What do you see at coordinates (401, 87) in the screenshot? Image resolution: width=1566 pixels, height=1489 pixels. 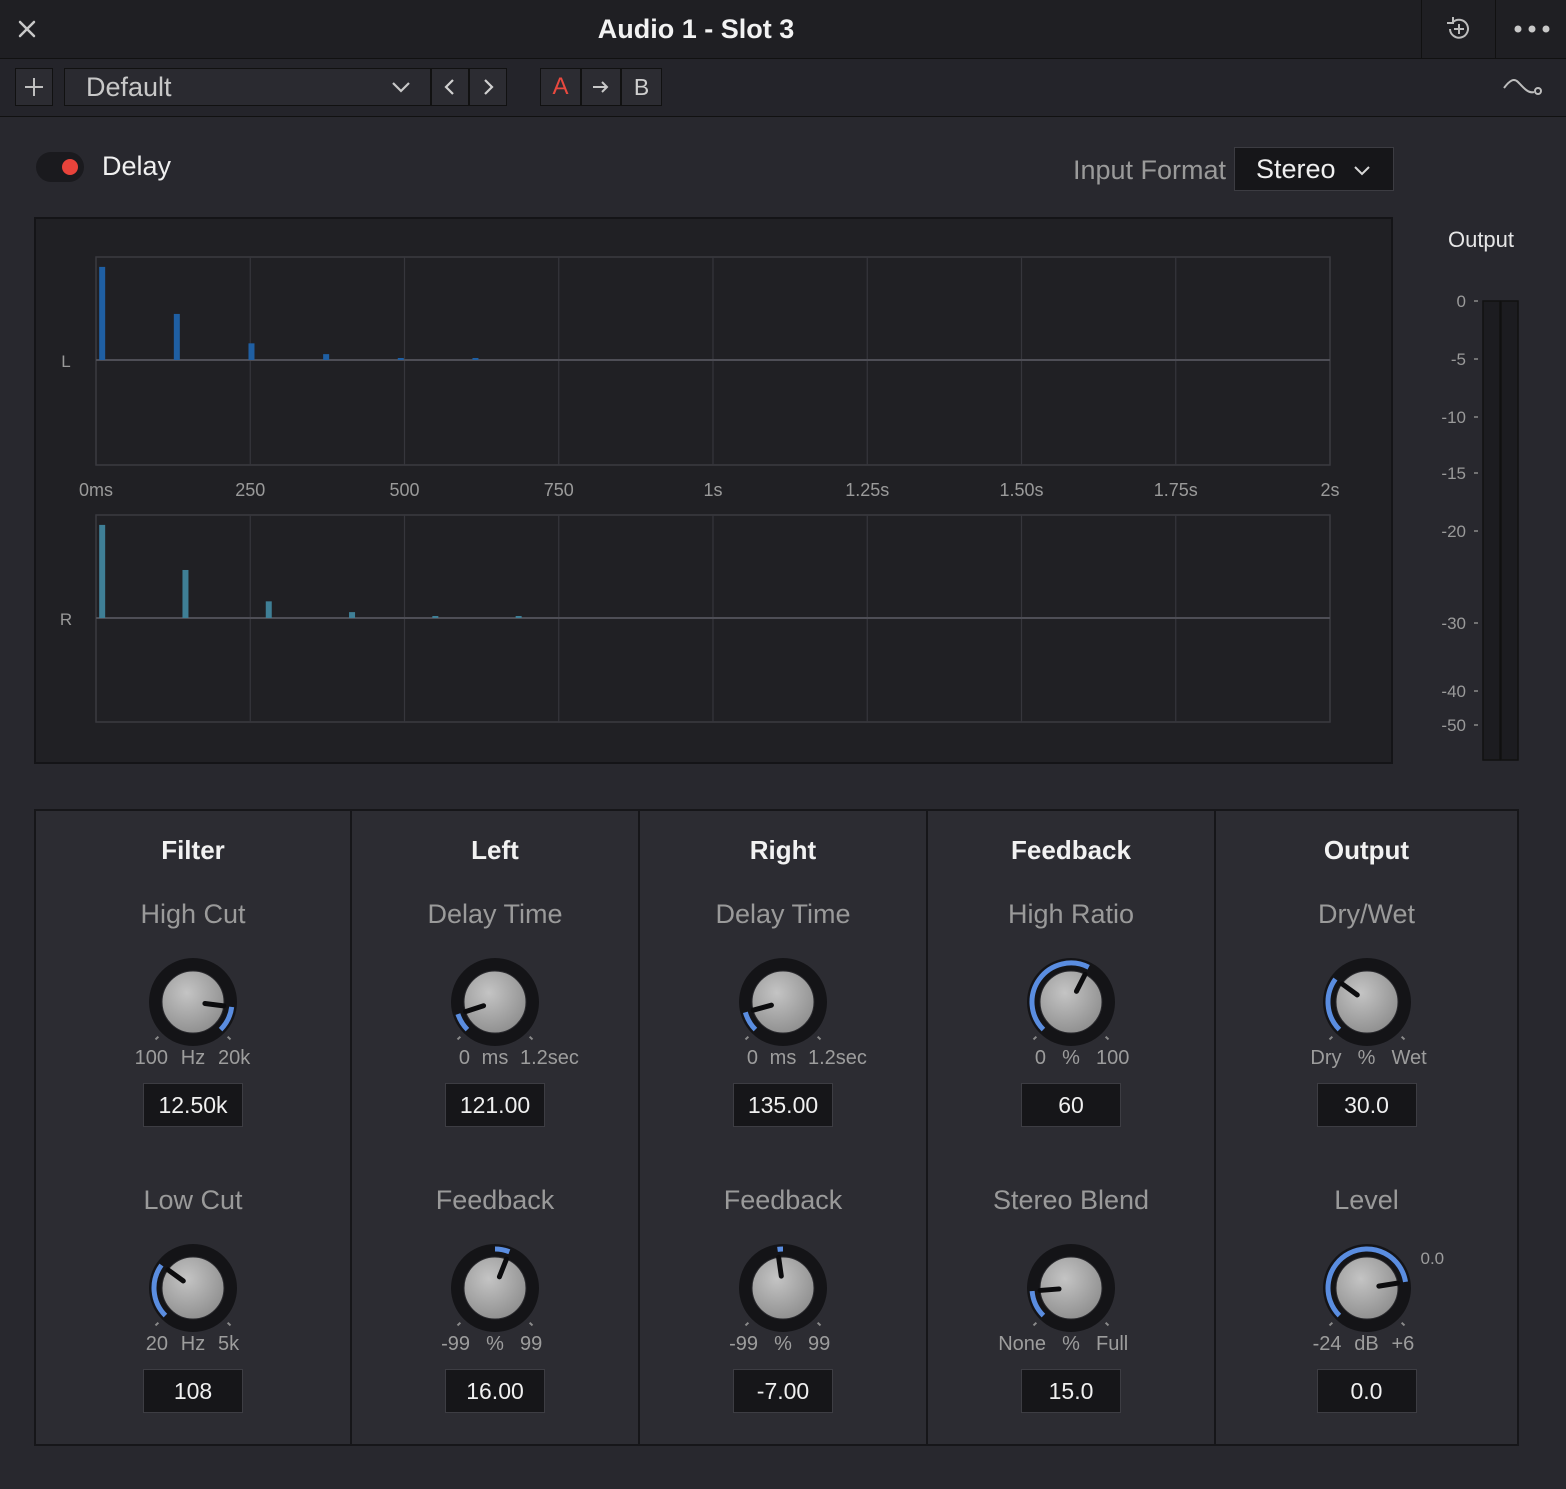 I see `chevron-down-icon` at bounding box center [401, 87].